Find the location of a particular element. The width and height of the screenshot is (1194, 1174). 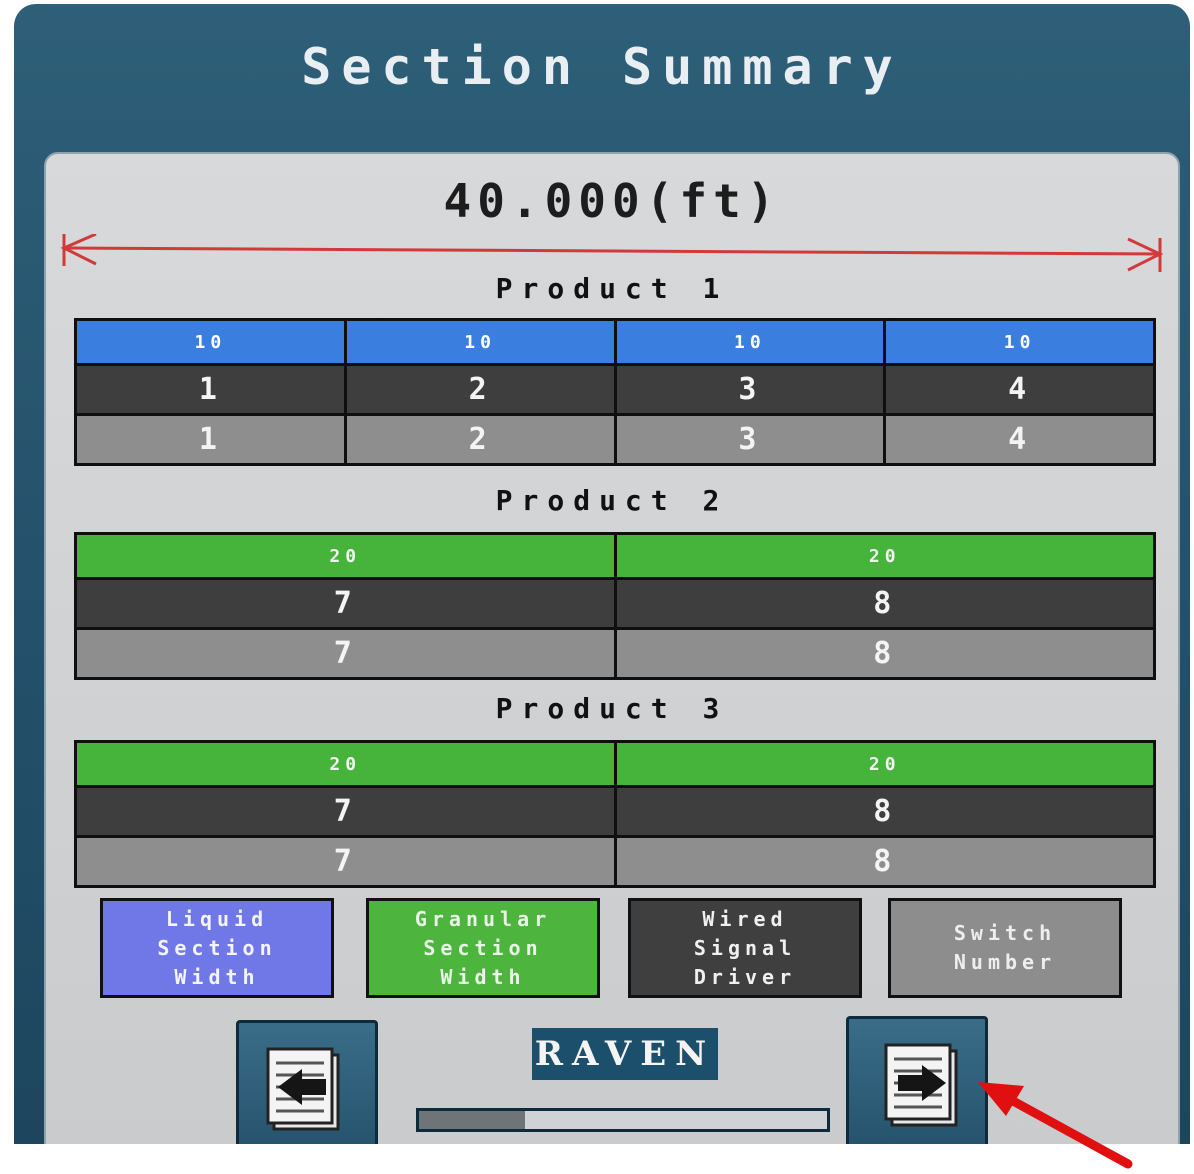

switch-number-cell: 4 is located at coordinates (1019, 439).